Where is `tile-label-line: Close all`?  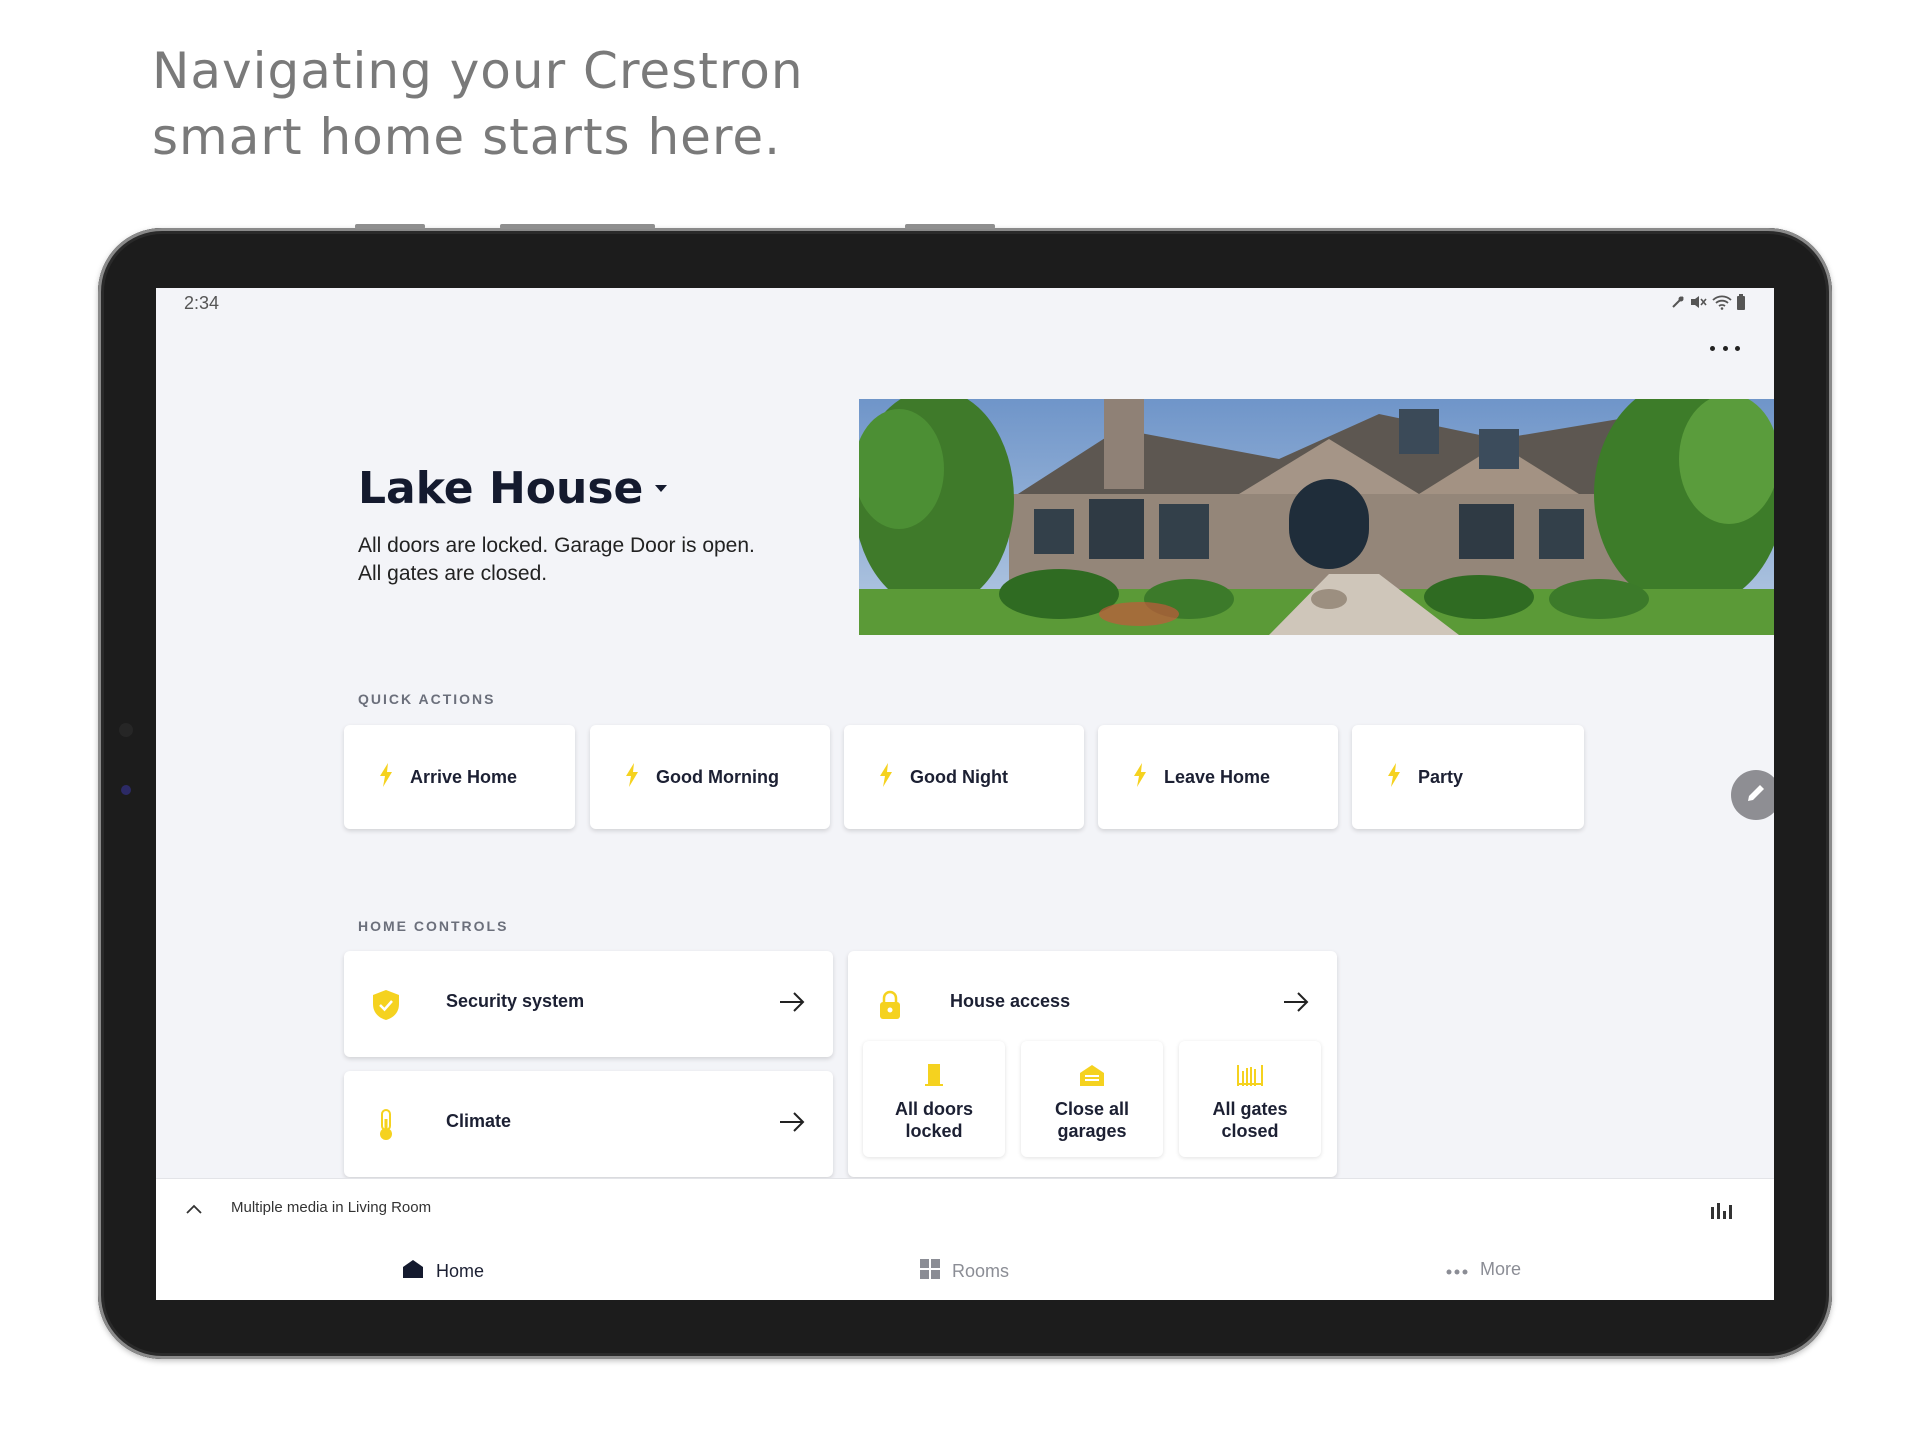 tile-label-line: Close all is located at coordinates (1092, 1109).